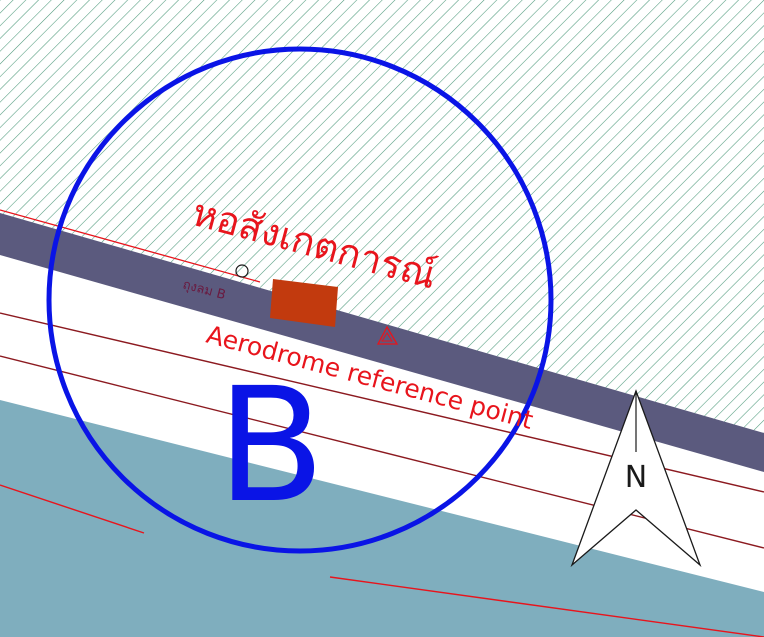 The width and height of the screenshot is (764, 637). What do you see at coordinates (271, 446) in the screenshot?
I see `zone-label: B` at bounding box center [271, 446].